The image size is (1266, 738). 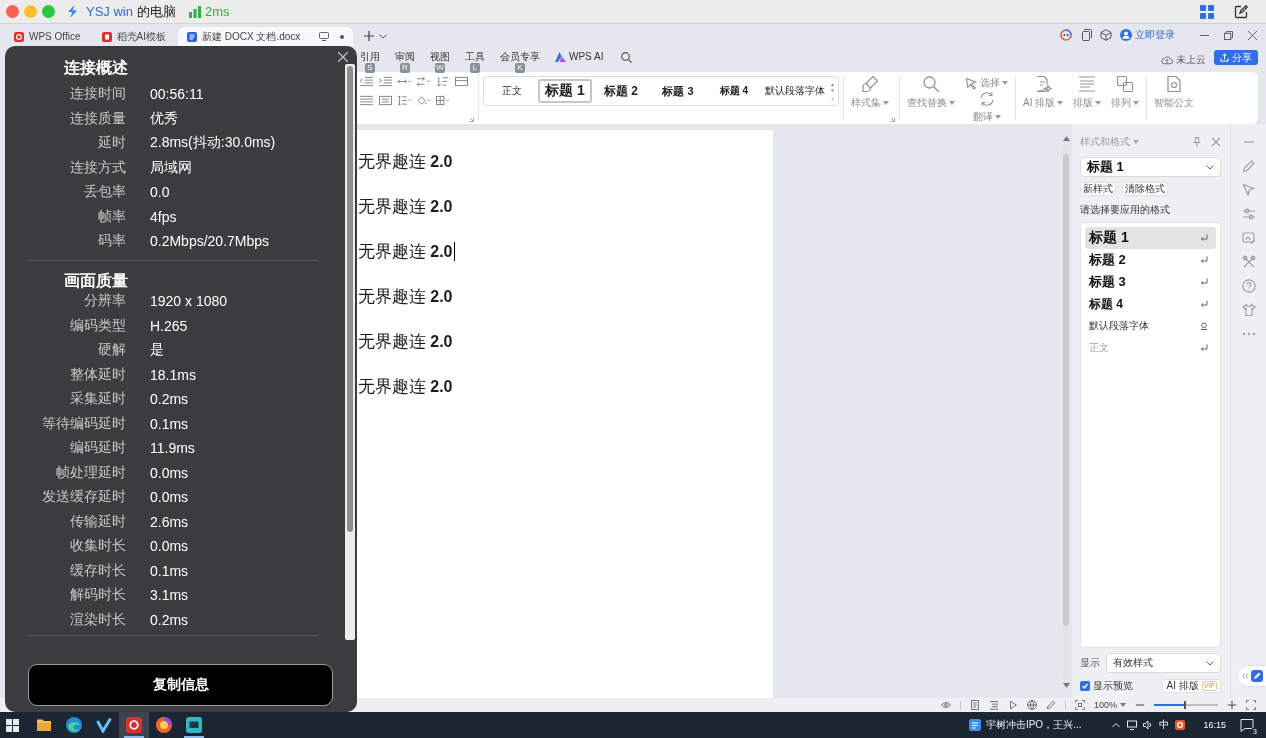 I want to click on ribbon-tool-button: AI 排版, so click(x=1043, y=91).